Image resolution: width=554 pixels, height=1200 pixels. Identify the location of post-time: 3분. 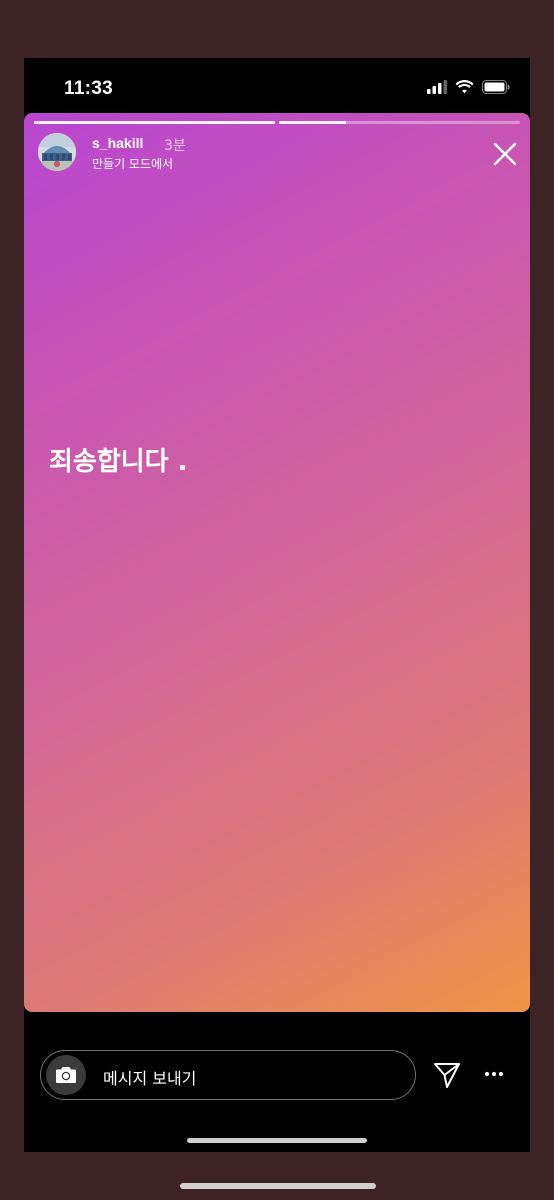
(175, 146).